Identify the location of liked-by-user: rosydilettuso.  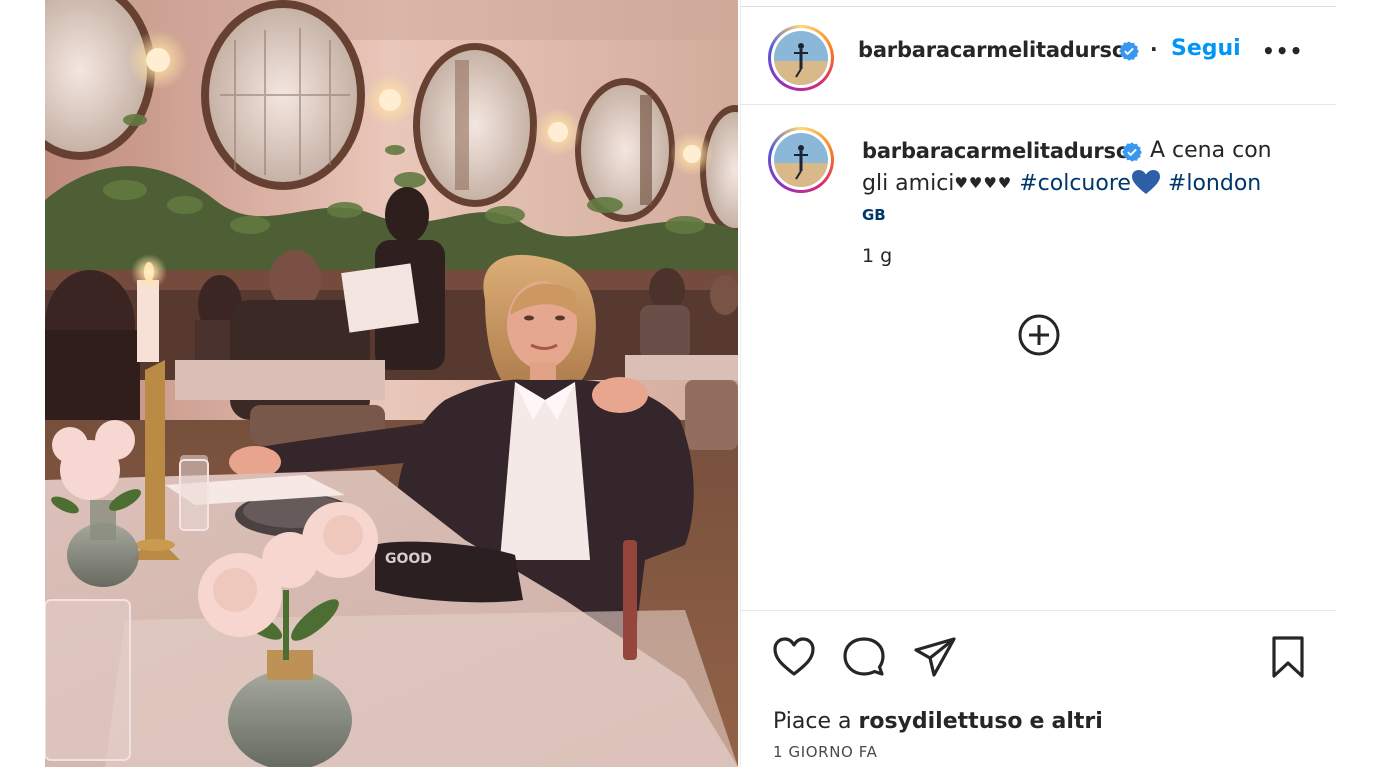
(940, 721).